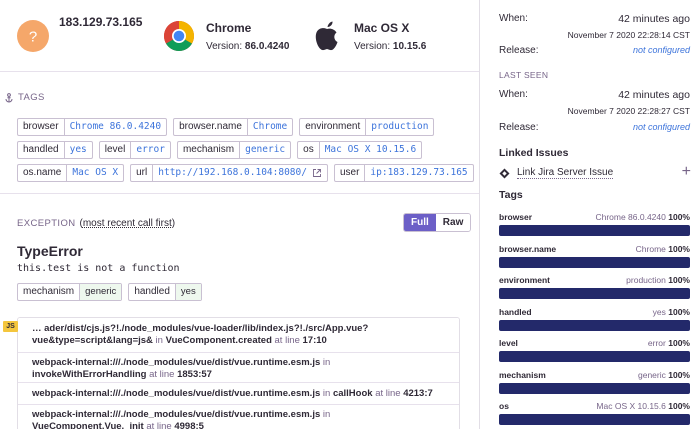 Image resolution: width=700 pixels, height=429 pixels. I want to click on link-jira-label: Link Jira Server Issue, so click(565, 173).